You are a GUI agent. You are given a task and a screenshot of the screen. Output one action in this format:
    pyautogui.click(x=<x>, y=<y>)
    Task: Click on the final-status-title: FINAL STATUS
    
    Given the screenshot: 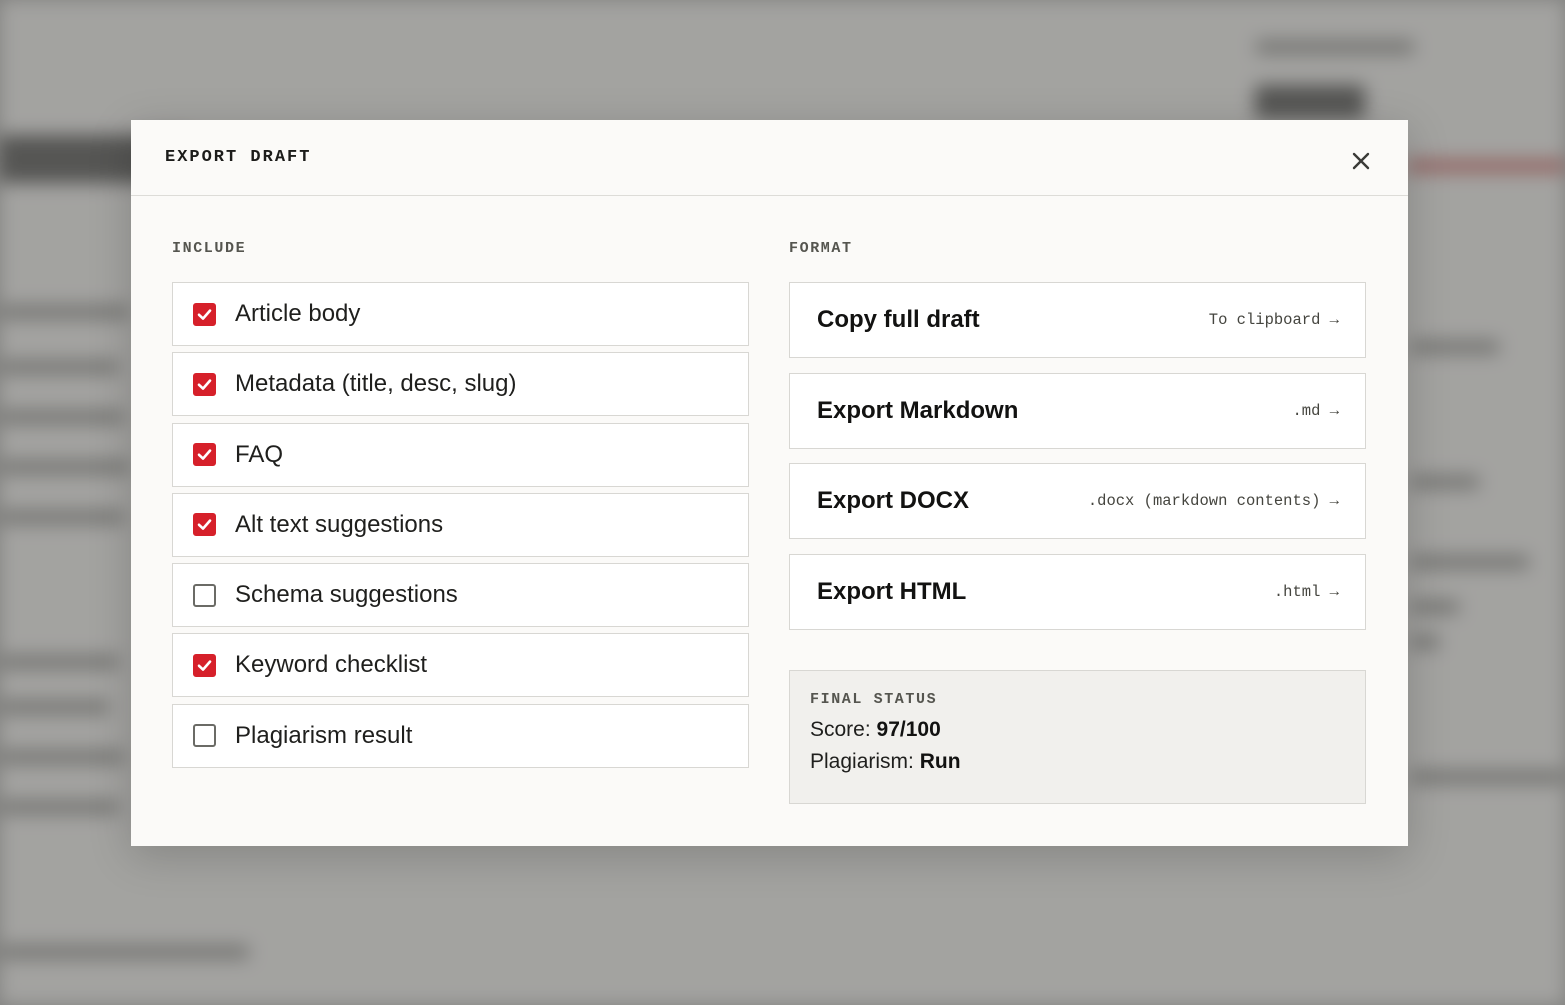 What is the action you would take?
    pyautogui.click(x=874, y=699)
    